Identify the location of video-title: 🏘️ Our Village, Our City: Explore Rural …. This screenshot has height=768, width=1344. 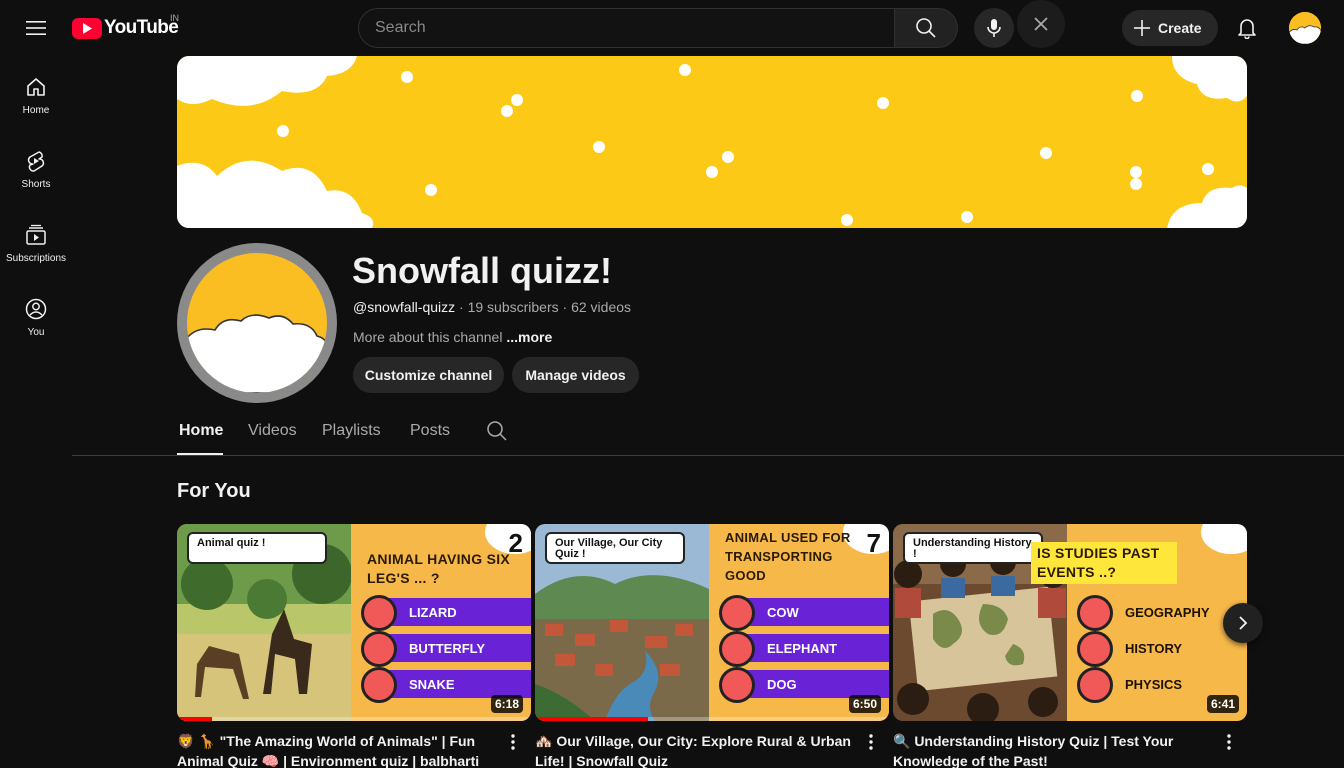
(698, 749).